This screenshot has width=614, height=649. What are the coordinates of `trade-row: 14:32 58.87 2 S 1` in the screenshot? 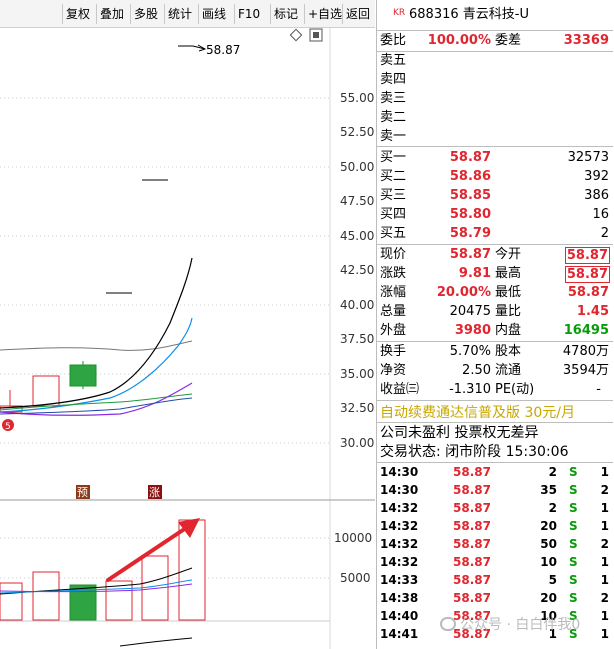 It's located at (494, 508).